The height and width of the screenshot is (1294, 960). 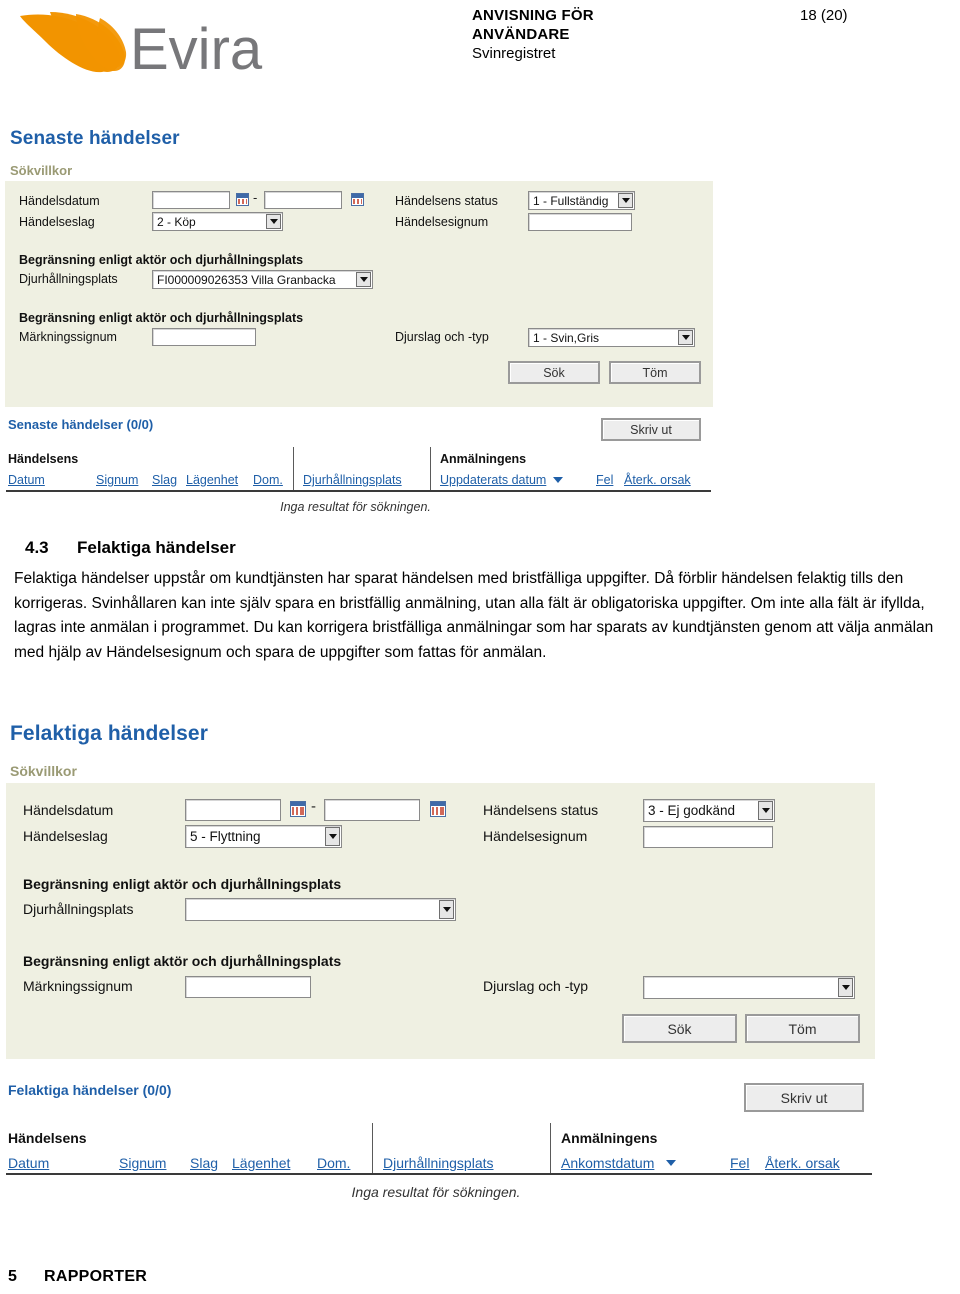 I want to click on field-label-status: Händelsens status, so click(x=446, y=201).